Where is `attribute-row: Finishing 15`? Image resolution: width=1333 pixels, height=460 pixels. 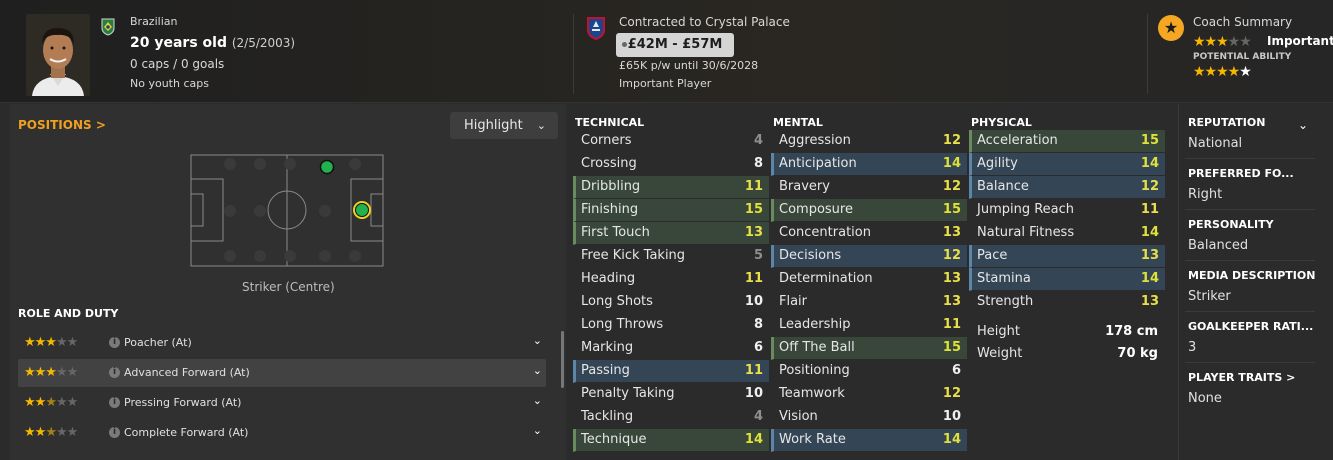
attribute-row: Finishing 15 is located at coordinates (671, 210).